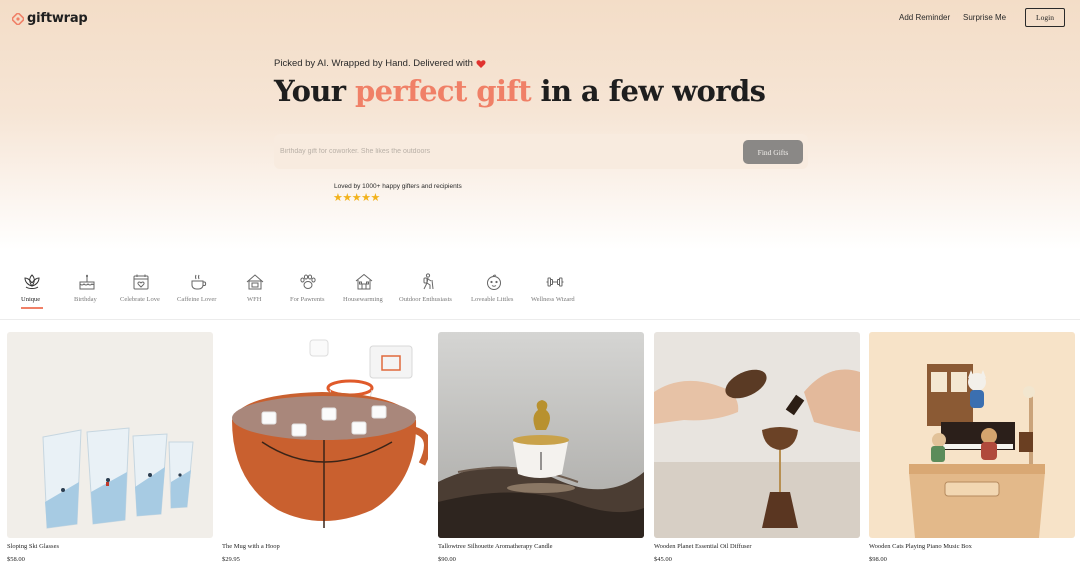 The width and height of the screenshot is (1080, 575). Describe the element at coordinates (541, 435) in the screenshot. I see `product-image-aromatherapy-candle` at that location.